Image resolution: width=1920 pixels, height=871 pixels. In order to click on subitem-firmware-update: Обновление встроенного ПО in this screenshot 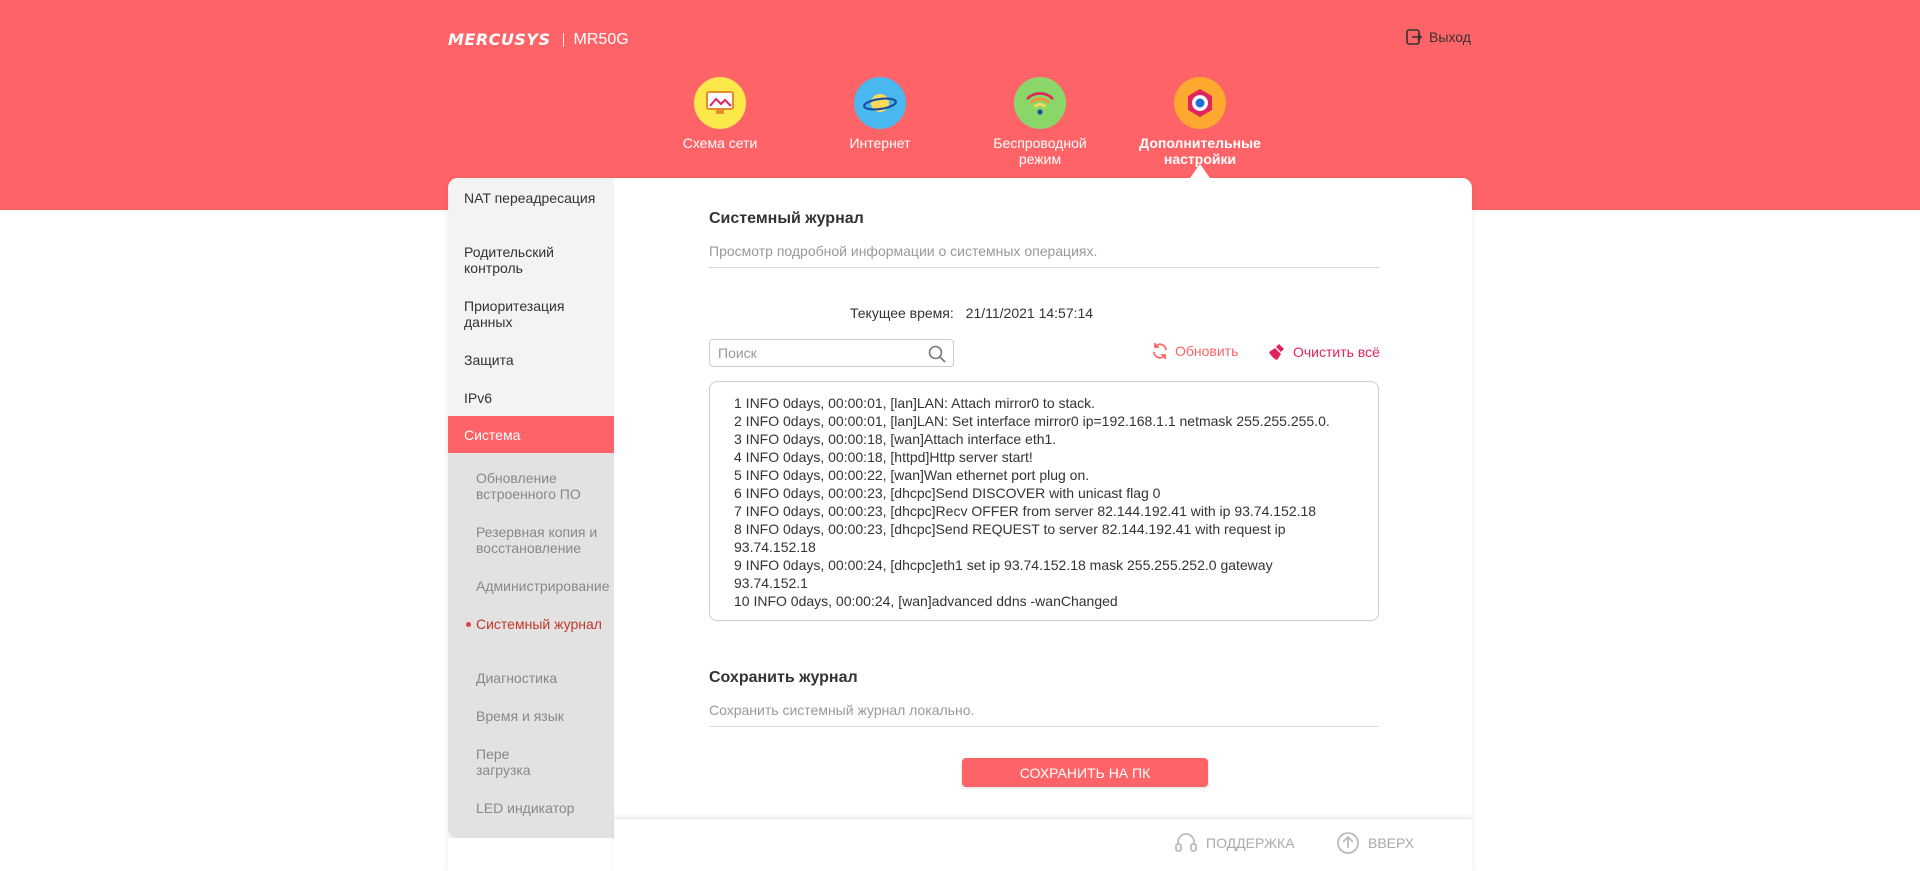, I will do `click(544, 486)`.